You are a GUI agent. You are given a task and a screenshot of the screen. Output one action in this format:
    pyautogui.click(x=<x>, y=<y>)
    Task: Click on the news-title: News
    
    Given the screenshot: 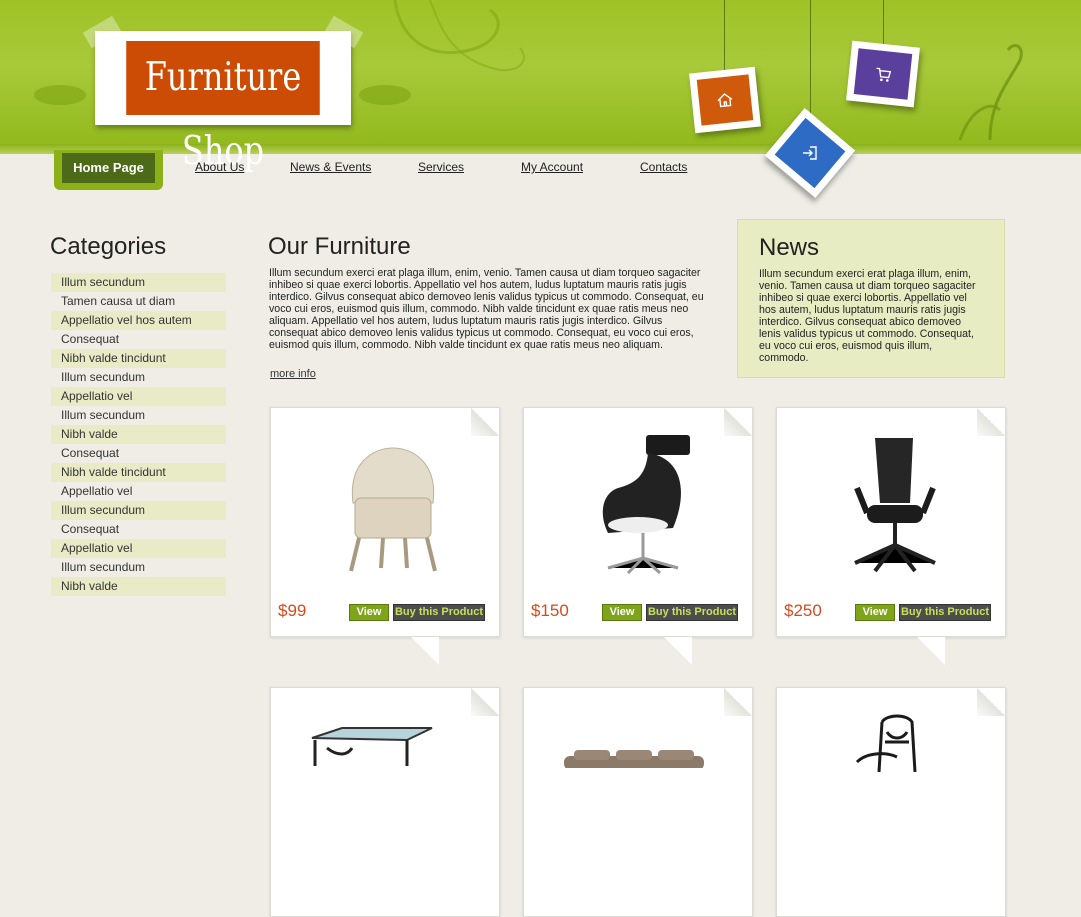 What is the action you would take?
    pyautogui.click(x=789, y=247)
    